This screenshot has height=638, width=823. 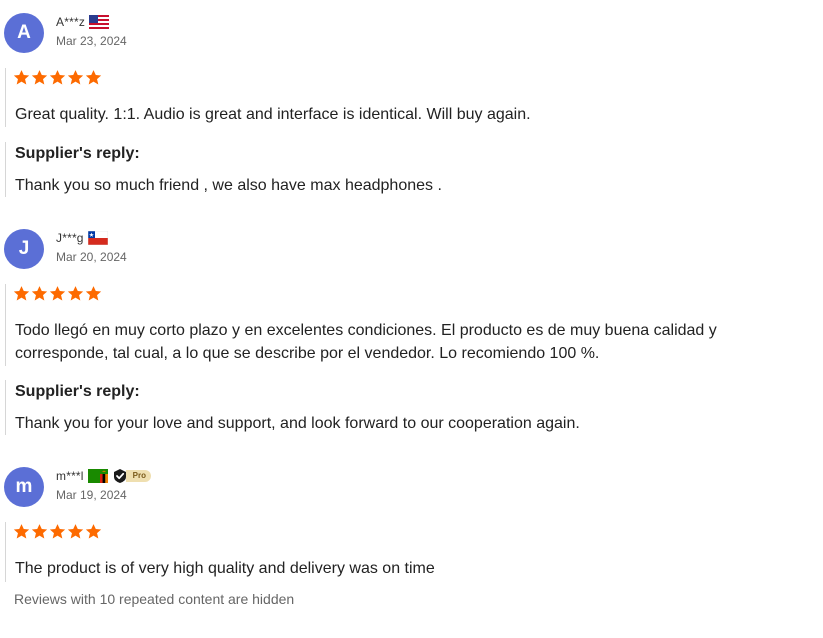 I want to click on review-date: Mar 20, 2024, so click(x=91, y=257).